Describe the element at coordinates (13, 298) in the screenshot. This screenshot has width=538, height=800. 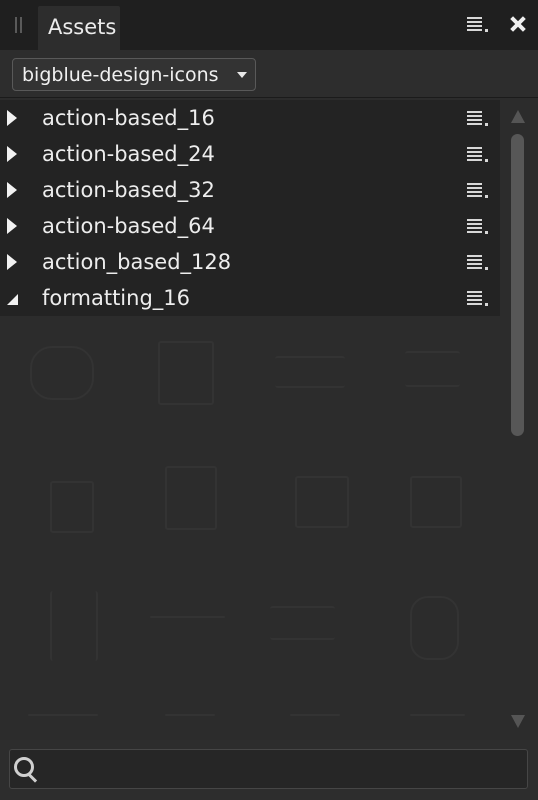
I see `triangle-down-icon` at that location.